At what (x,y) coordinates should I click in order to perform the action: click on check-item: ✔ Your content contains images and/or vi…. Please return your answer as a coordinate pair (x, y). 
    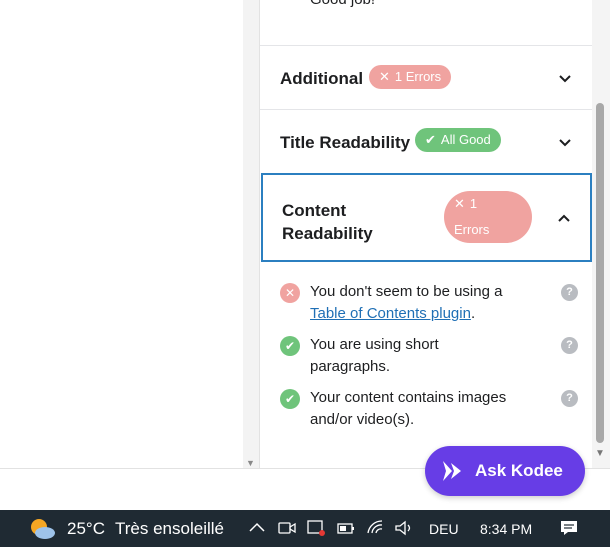
    Looking at the image, I should click on (430, 409).